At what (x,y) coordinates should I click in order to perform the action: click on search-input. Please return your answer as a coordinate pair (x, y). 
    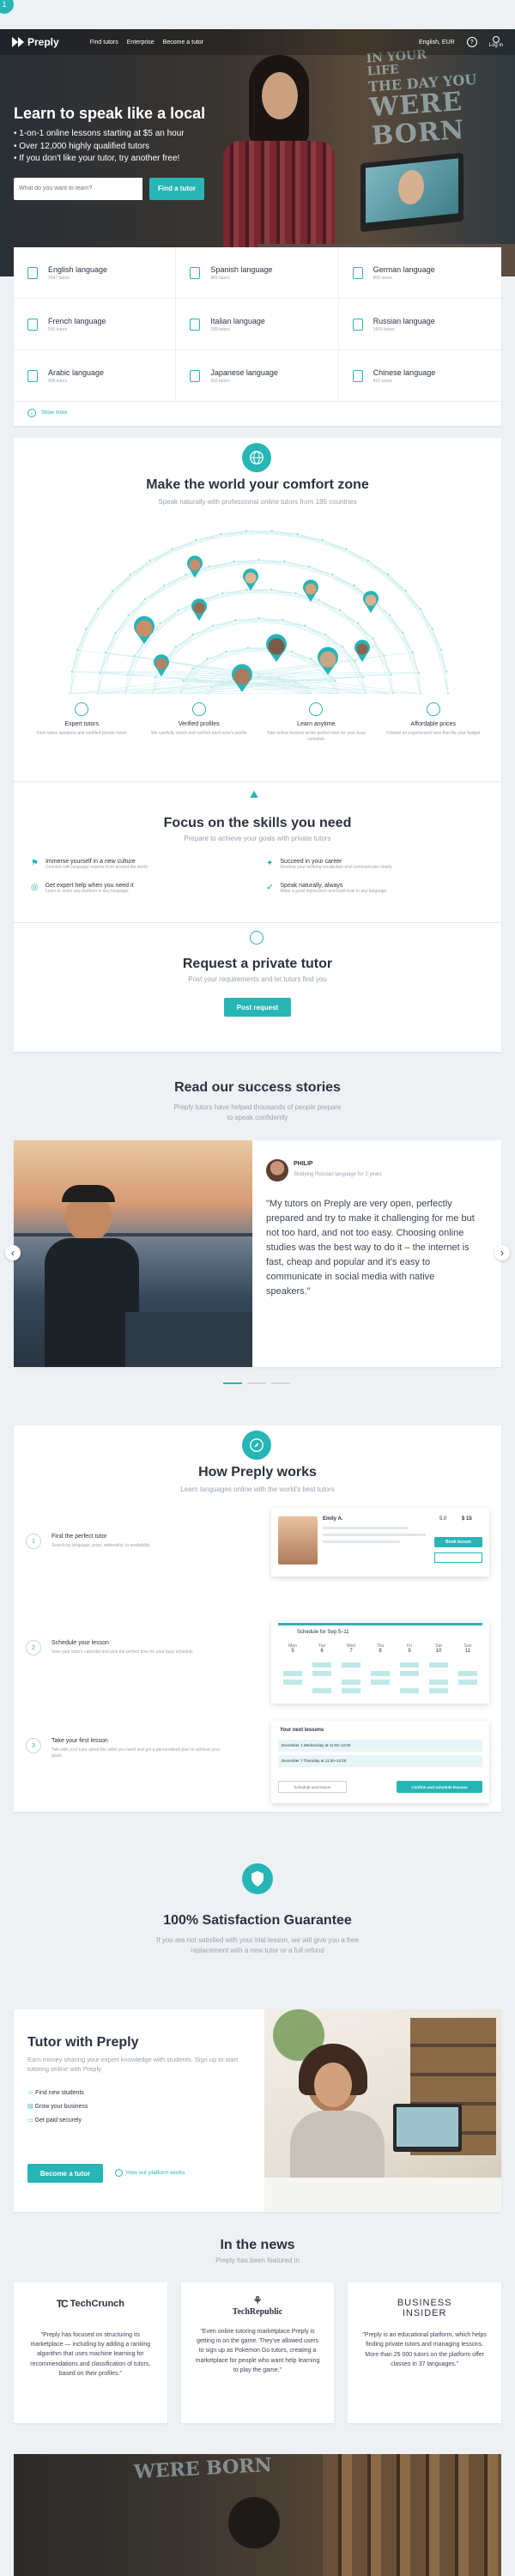
    Looking at the image, I should click on (78, 188).